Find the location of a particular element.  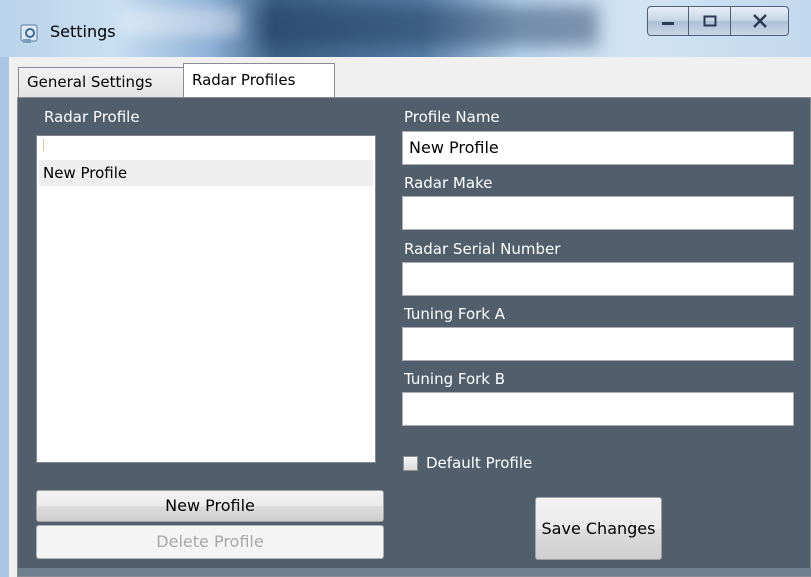

caption-buttons is located at coordinates (727, 22).